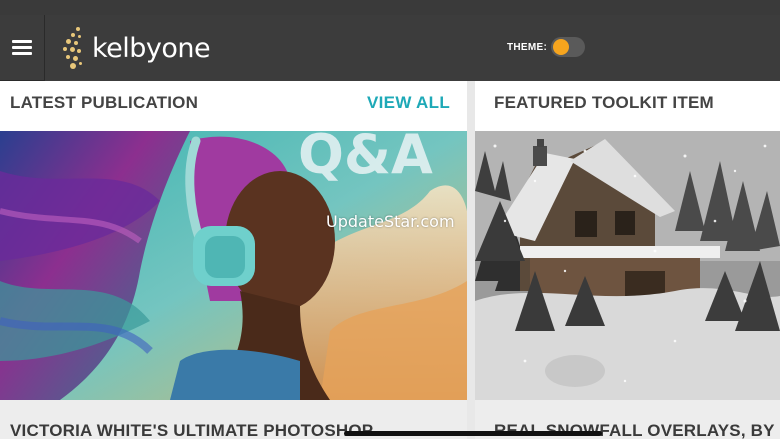 Image resolution: width=780 pixels, height=439 pixels. I want to click on kelbyone-logo: kelbyone, so click(136, 48).